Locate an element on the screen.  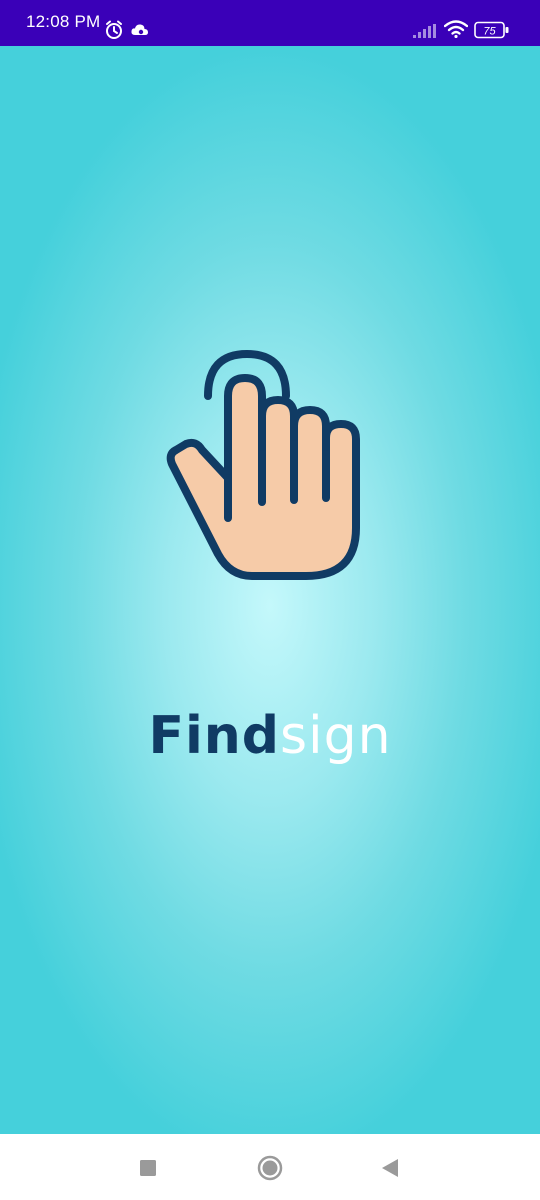
battery-icon: 75 is located at coordinates (492, 32).